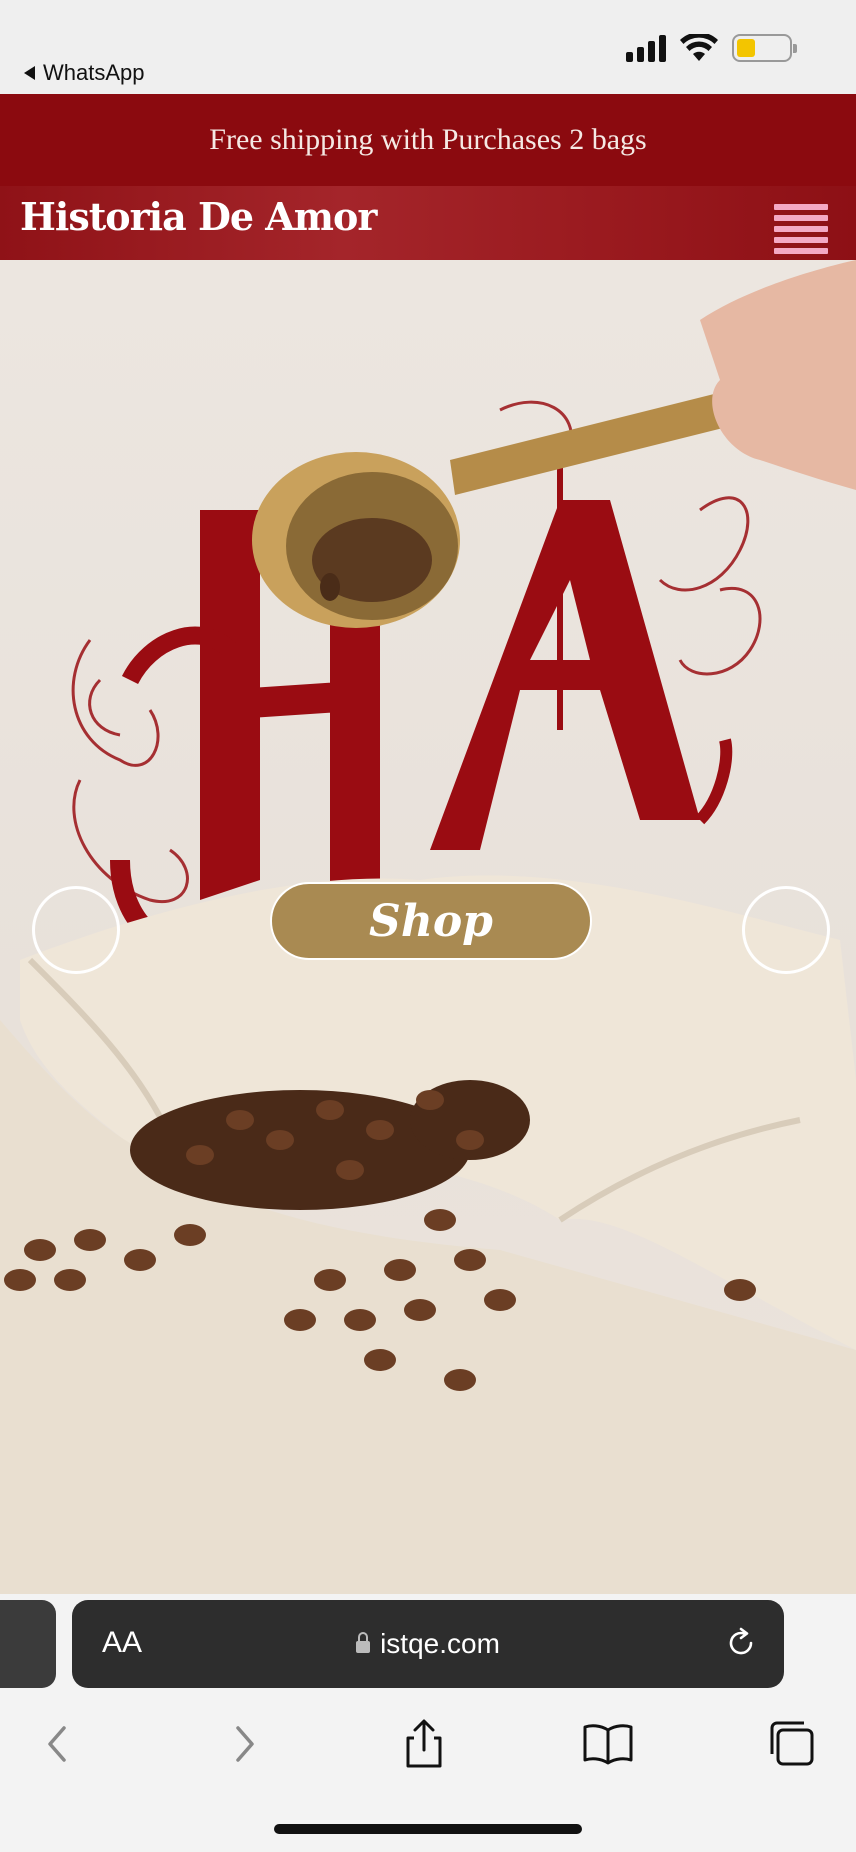 This screenshot has height=1852, width=856. What do you see at coordinates (428, 223) in the screenshot?
I see `site-header: Historia De Amor` at bounding box center [428, 223].